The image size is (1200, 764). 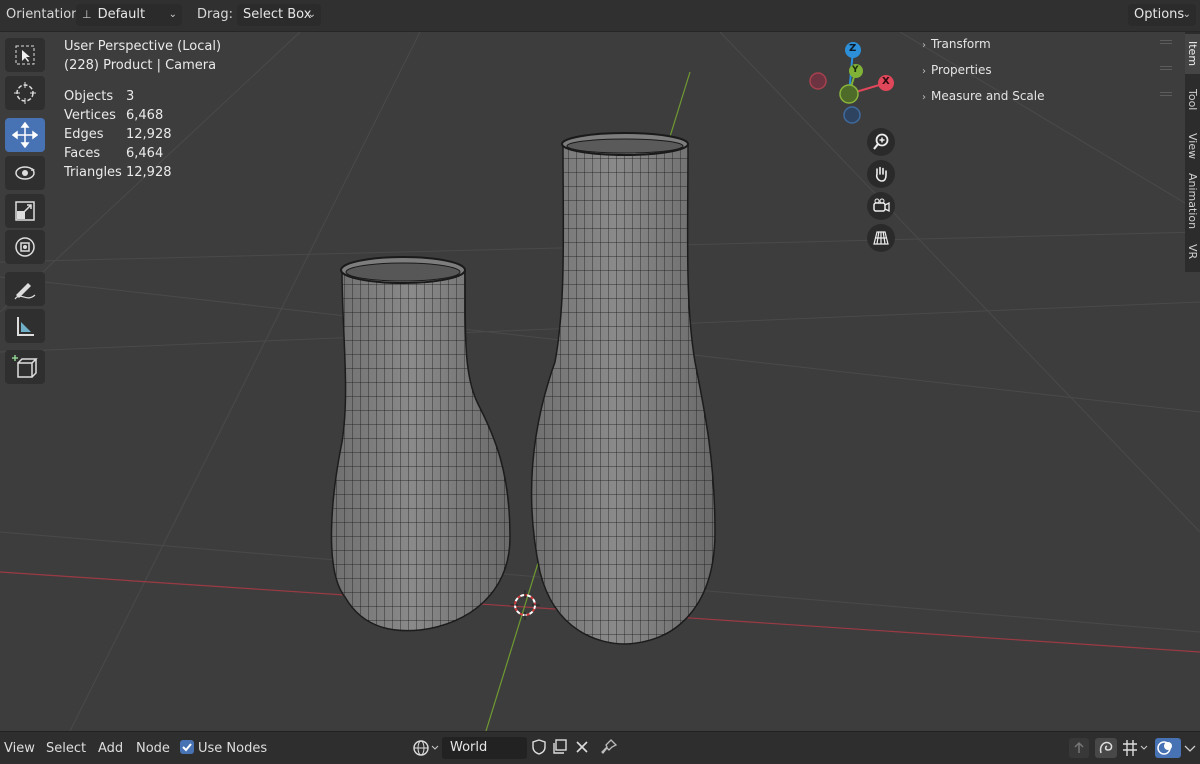 What do you see at coordinates (89, 96) in the screenshot?
I see `stat-label: Objects` at bounding box center [89, 96].